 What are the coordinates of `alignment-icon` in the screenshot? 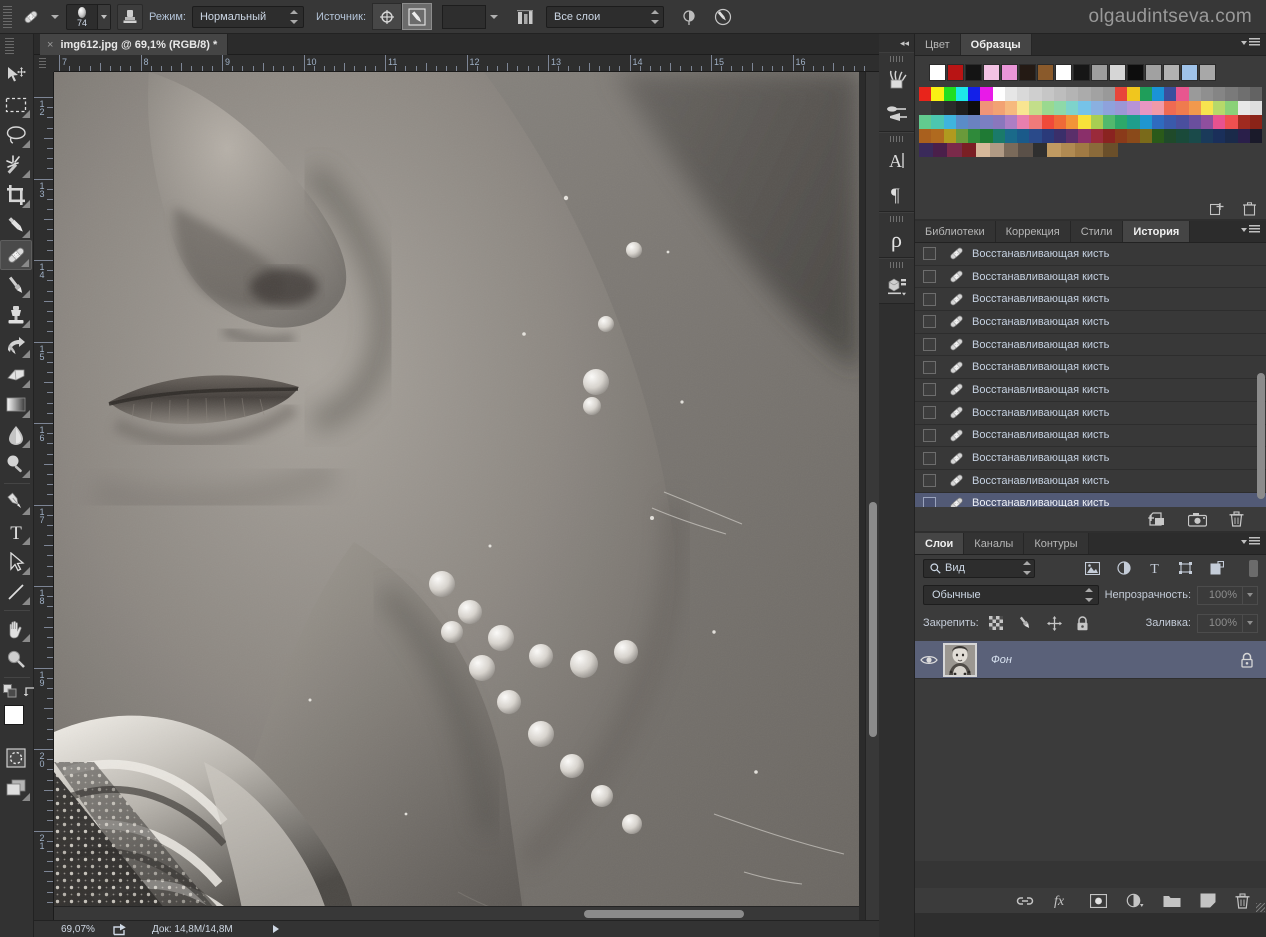 It's located at (525, 17).